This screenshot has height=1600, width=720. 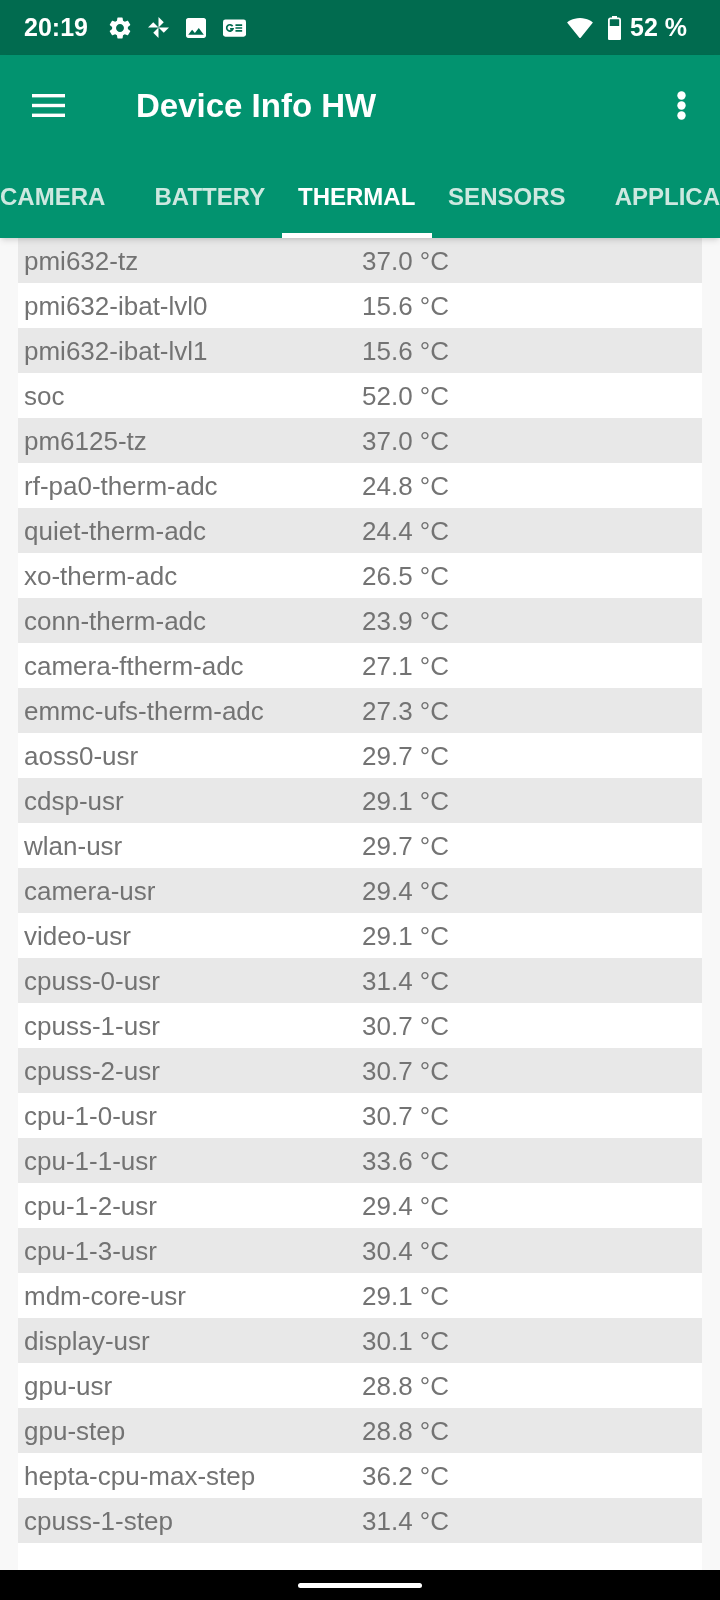 I want to click on app-title: Device Info HW, so click(x=256, y=105).